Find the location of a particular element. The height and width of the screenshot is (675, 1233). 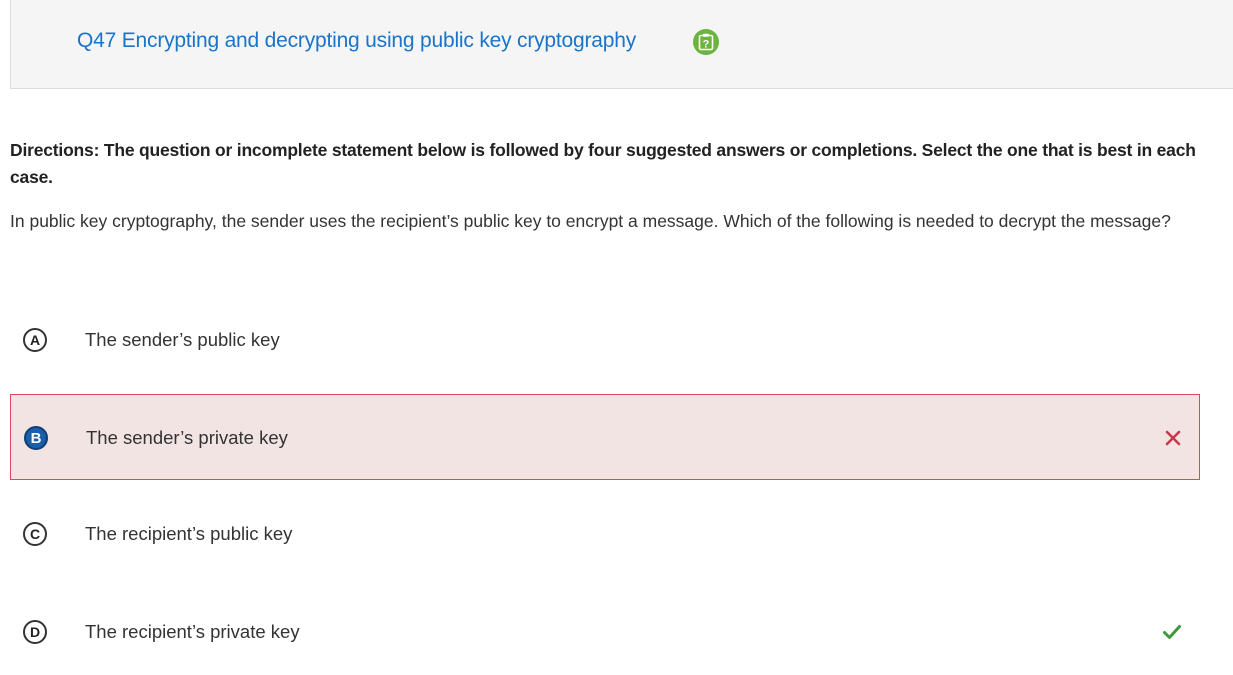

answer-option-a: A The sender’s public key is located at coordinates (605, 340).